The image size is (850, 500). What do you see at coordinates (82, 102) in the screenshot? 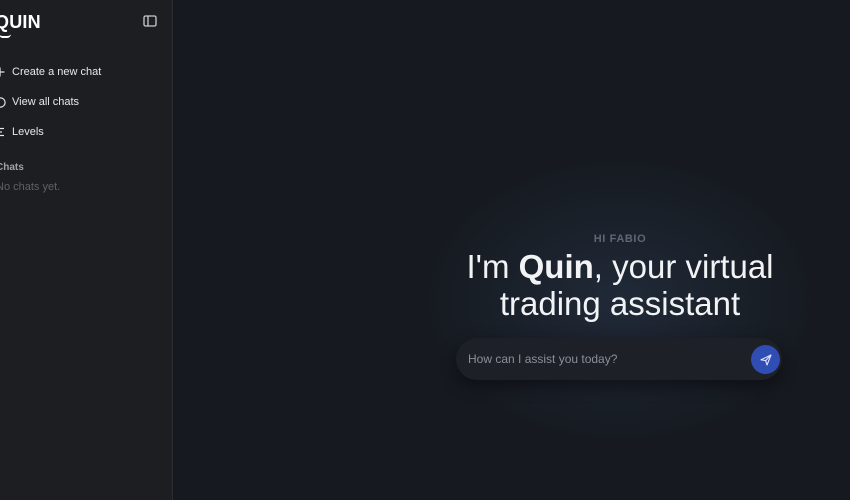
I see `sidebar-item-view-all-chats: View all chats` at bounding box center [82, 102].